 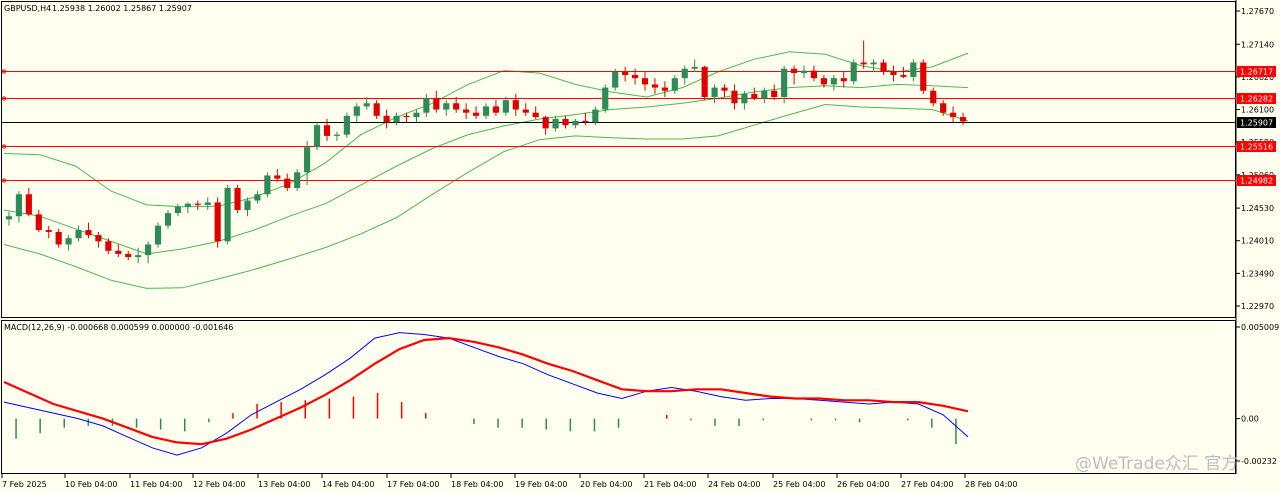 What do you see at coordinates (27, 8) in the screenshot?
I see `chart-header: GBPUSD,H4` at bounding box center [27, 8].